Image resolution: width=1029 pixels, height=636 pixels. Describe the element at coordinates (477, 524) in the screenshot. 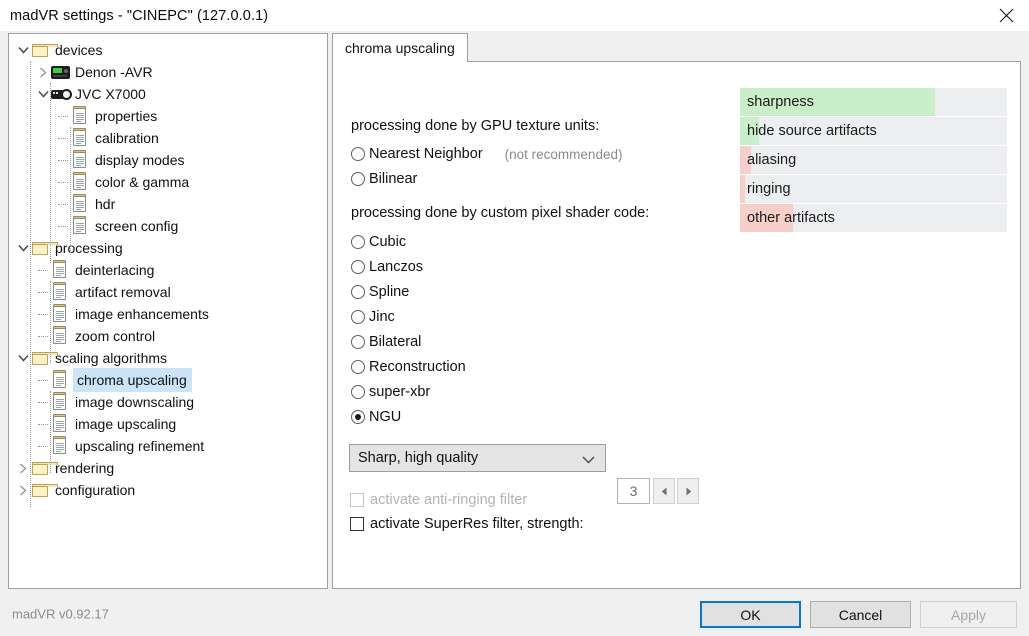

I see `superres-label: activate SuperRes filter, strength:` at that location.